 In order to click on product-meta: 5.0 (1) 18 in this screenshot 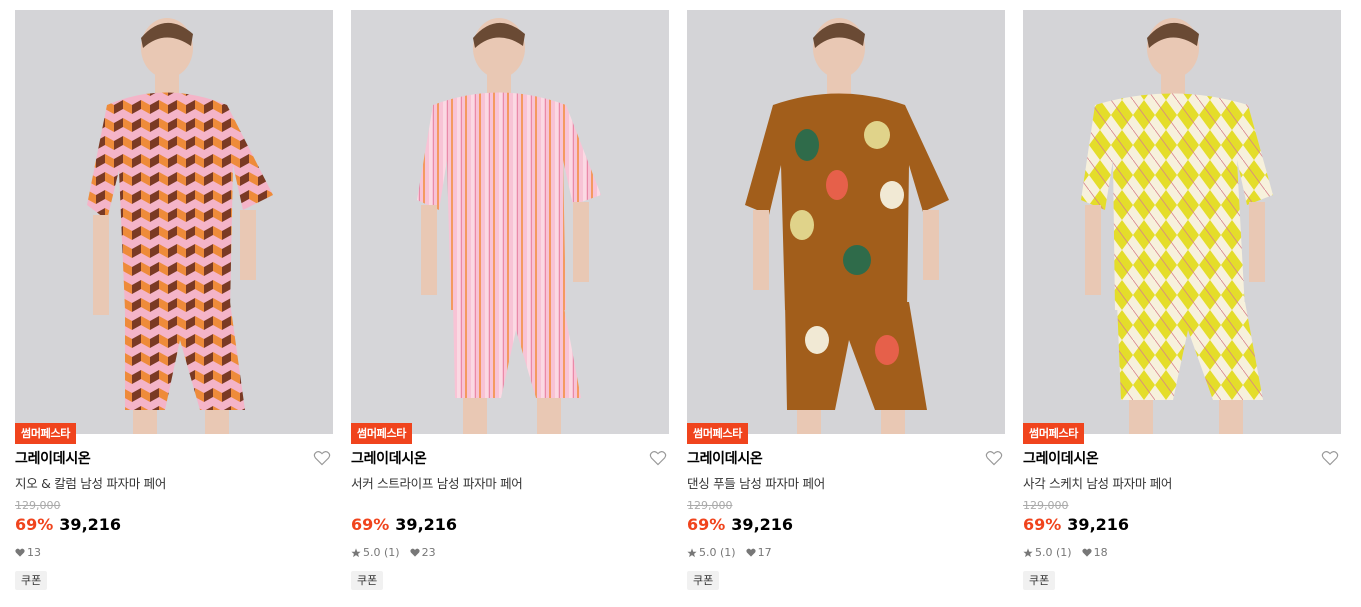, I will do `click(1070, 552)`.